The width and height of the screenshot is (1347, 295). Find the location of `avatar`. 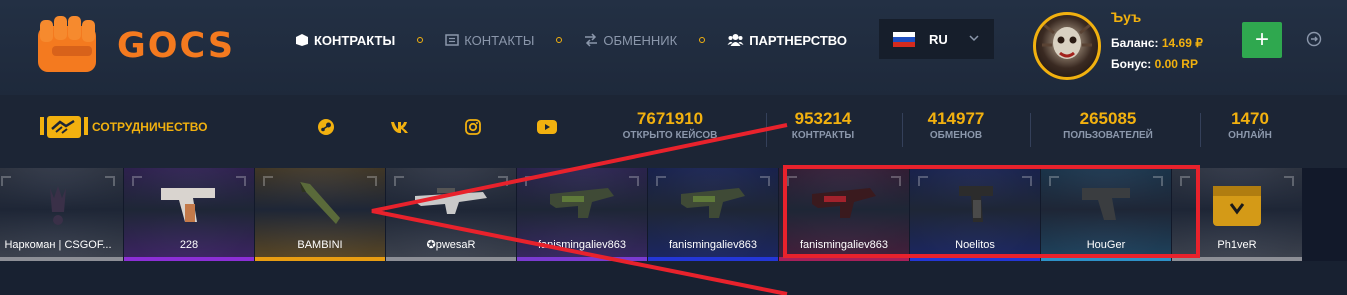

avatar is located at coordinates (1067, 46).